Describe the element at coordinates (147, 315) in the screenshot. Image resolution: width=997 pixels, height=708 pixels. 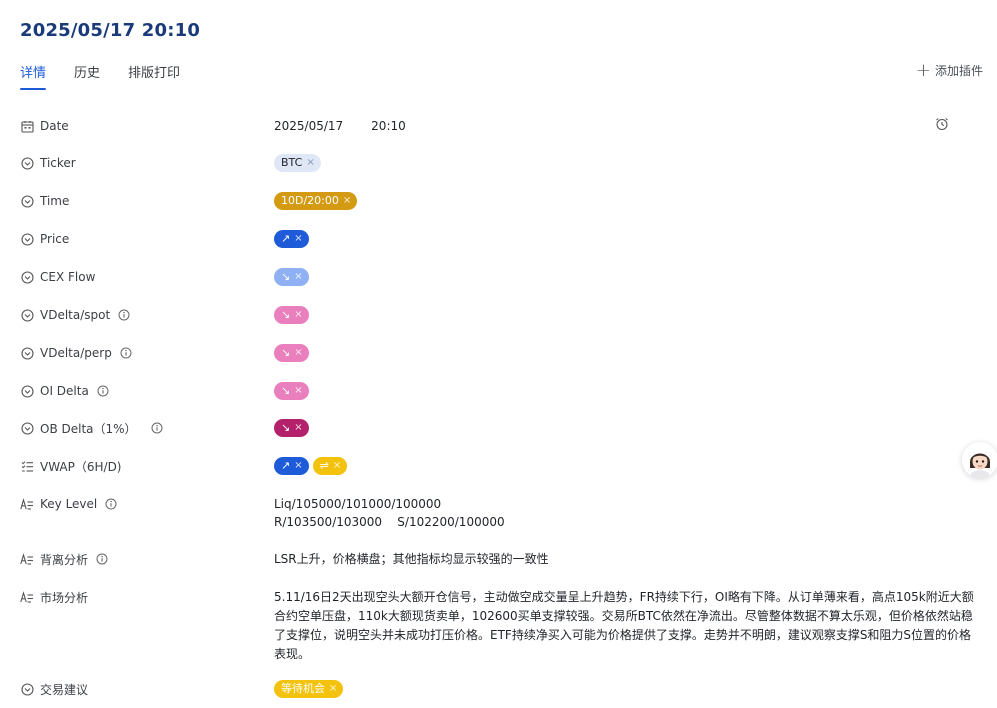
I see `field-label-vdelta-spot: VDelta/spot` at that location.